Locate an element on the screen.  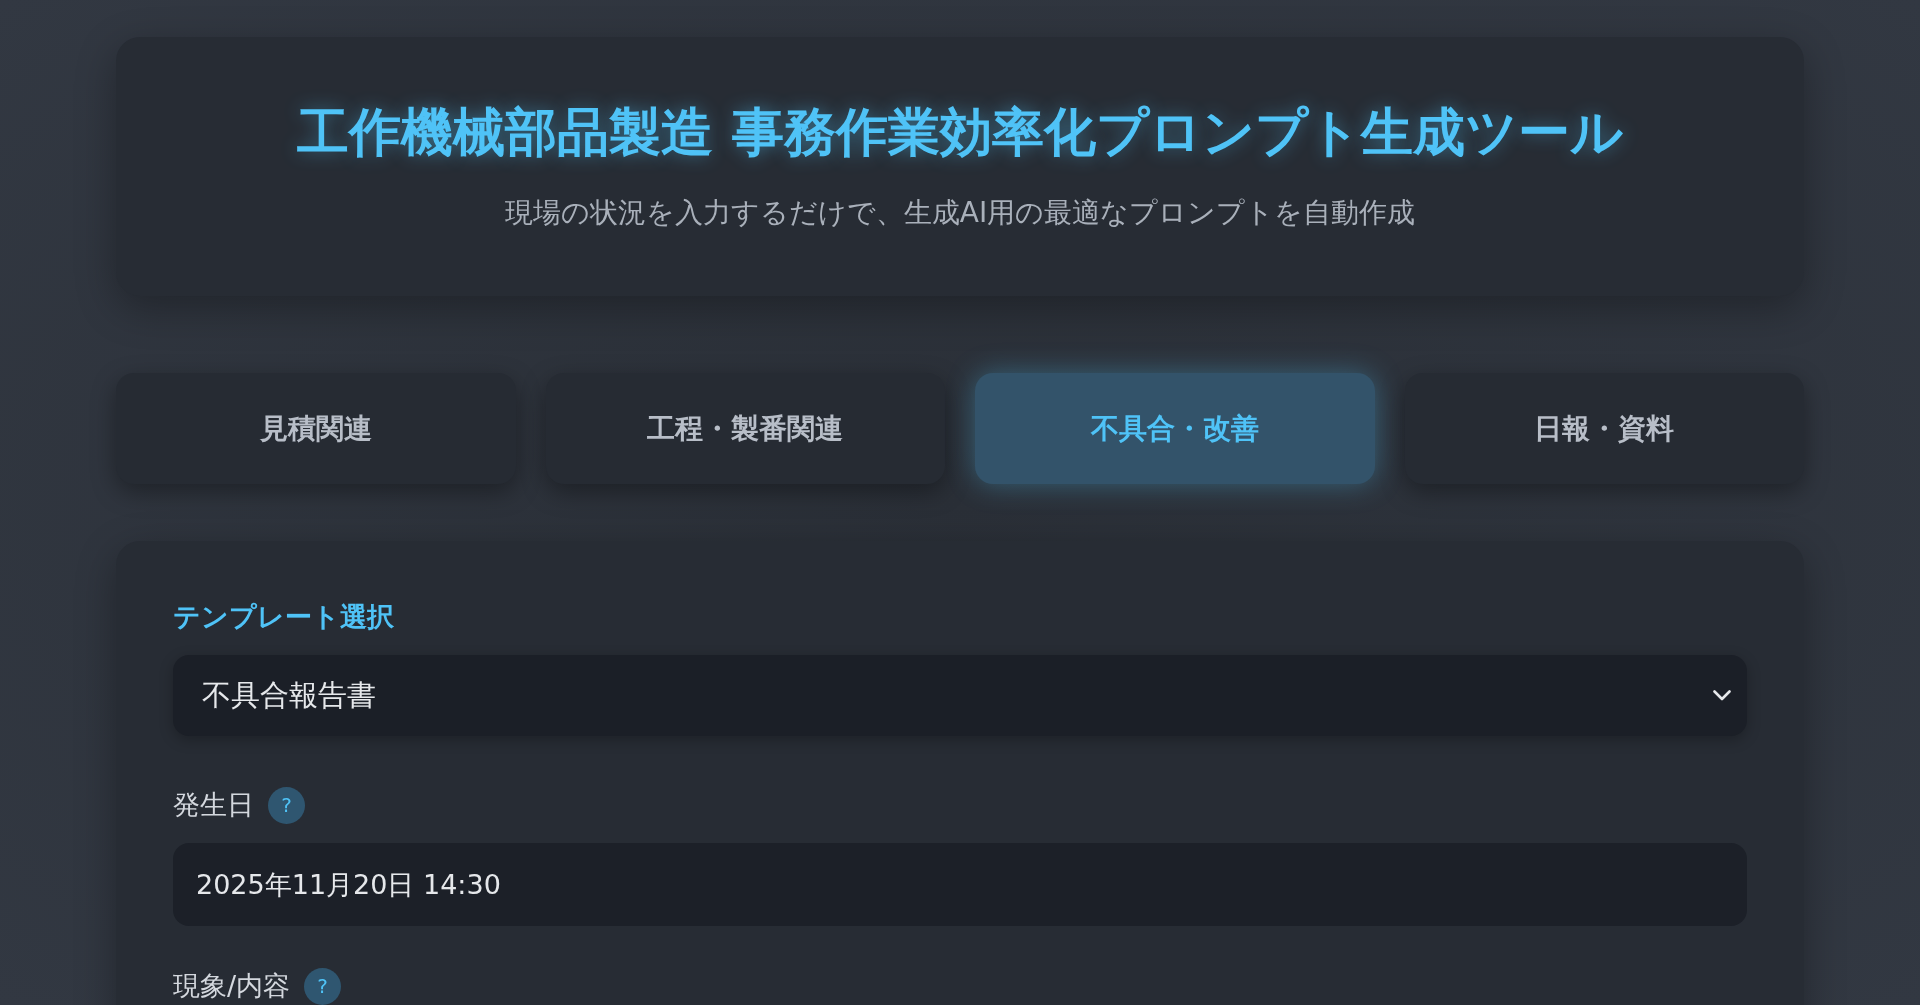
page-title: 工作機械部品製造 事務作業効率化プロンプト生成ツール is located at coordinates (960, 132).